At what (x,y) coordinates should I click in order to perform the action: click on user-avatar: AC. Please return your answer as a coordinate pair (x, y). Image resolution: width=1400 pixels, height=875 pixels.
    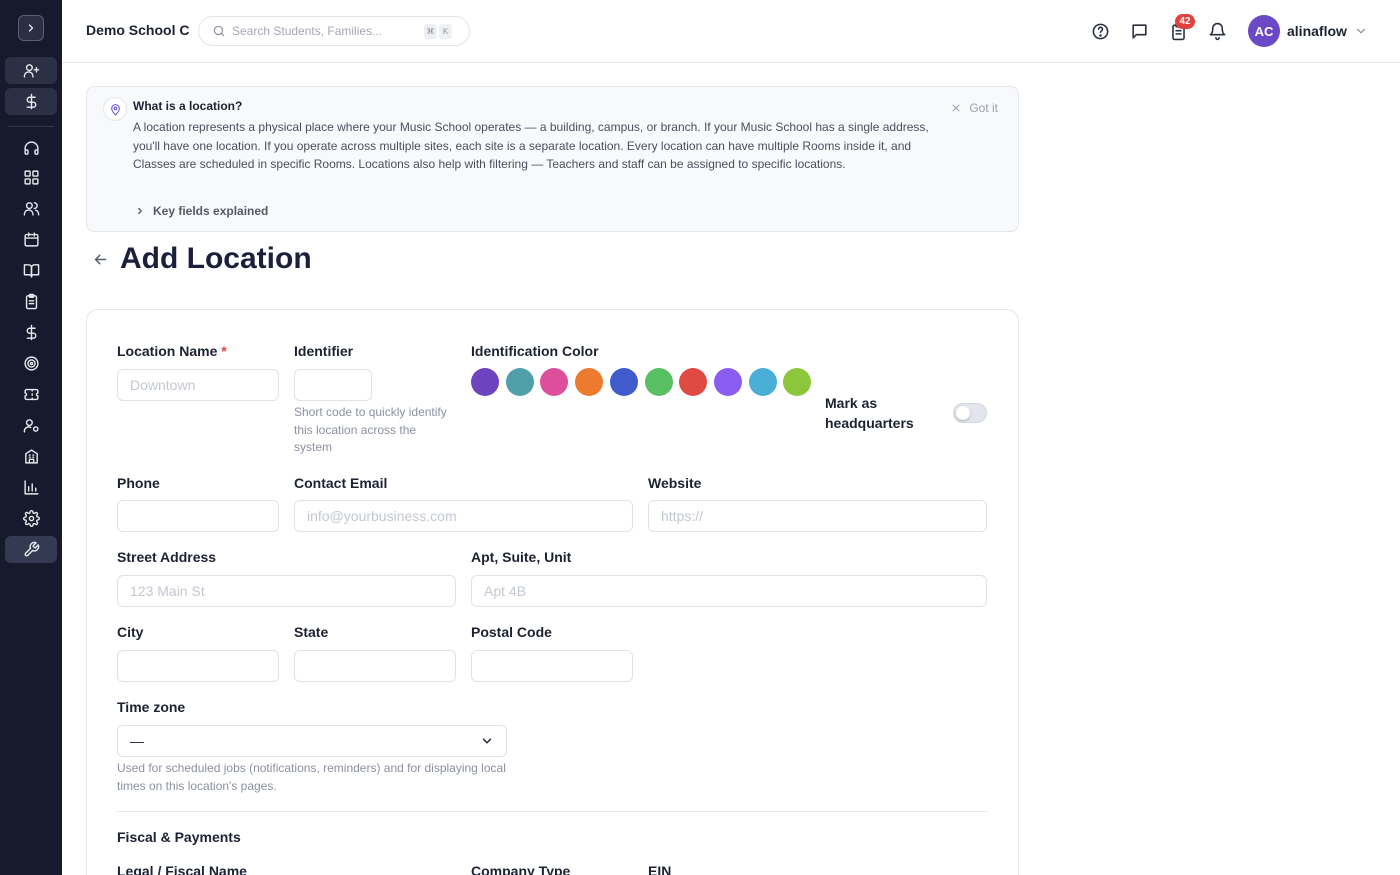
    Looking at the image, I should click on (1264, 31).